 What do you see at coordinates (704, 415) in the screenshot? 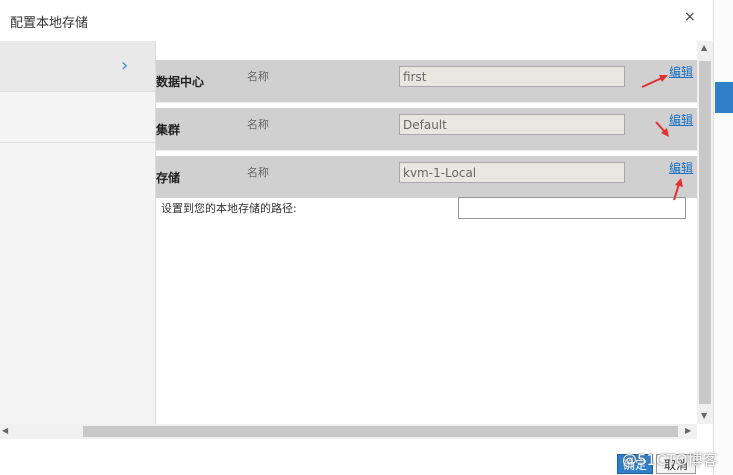
I see `scroll-down-icon: ▼` at bounding box center [704, 415].